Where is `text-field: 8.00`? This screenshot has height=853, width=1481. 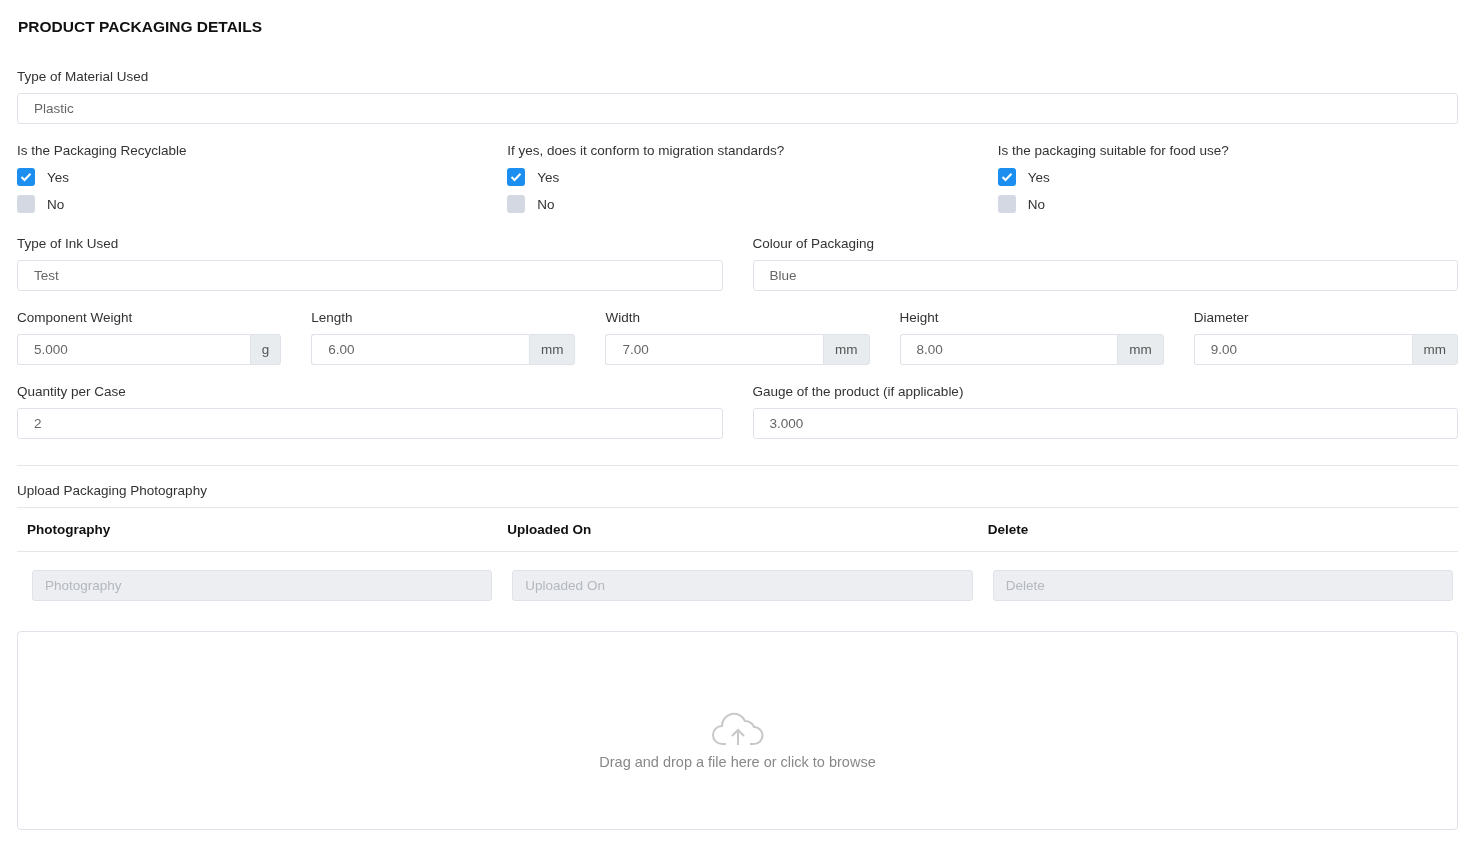
text-field: 8.00 is located at coordinates (1008, 349).